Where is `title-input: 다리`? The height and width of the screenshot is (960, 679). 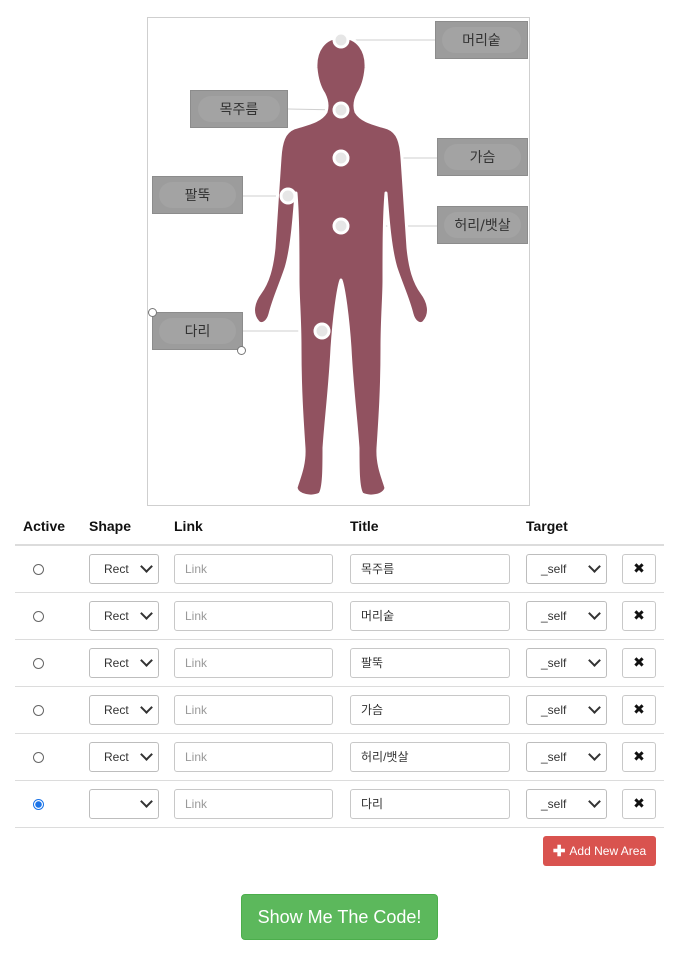
title-input: 다리 is located at coordinates (430, 804).